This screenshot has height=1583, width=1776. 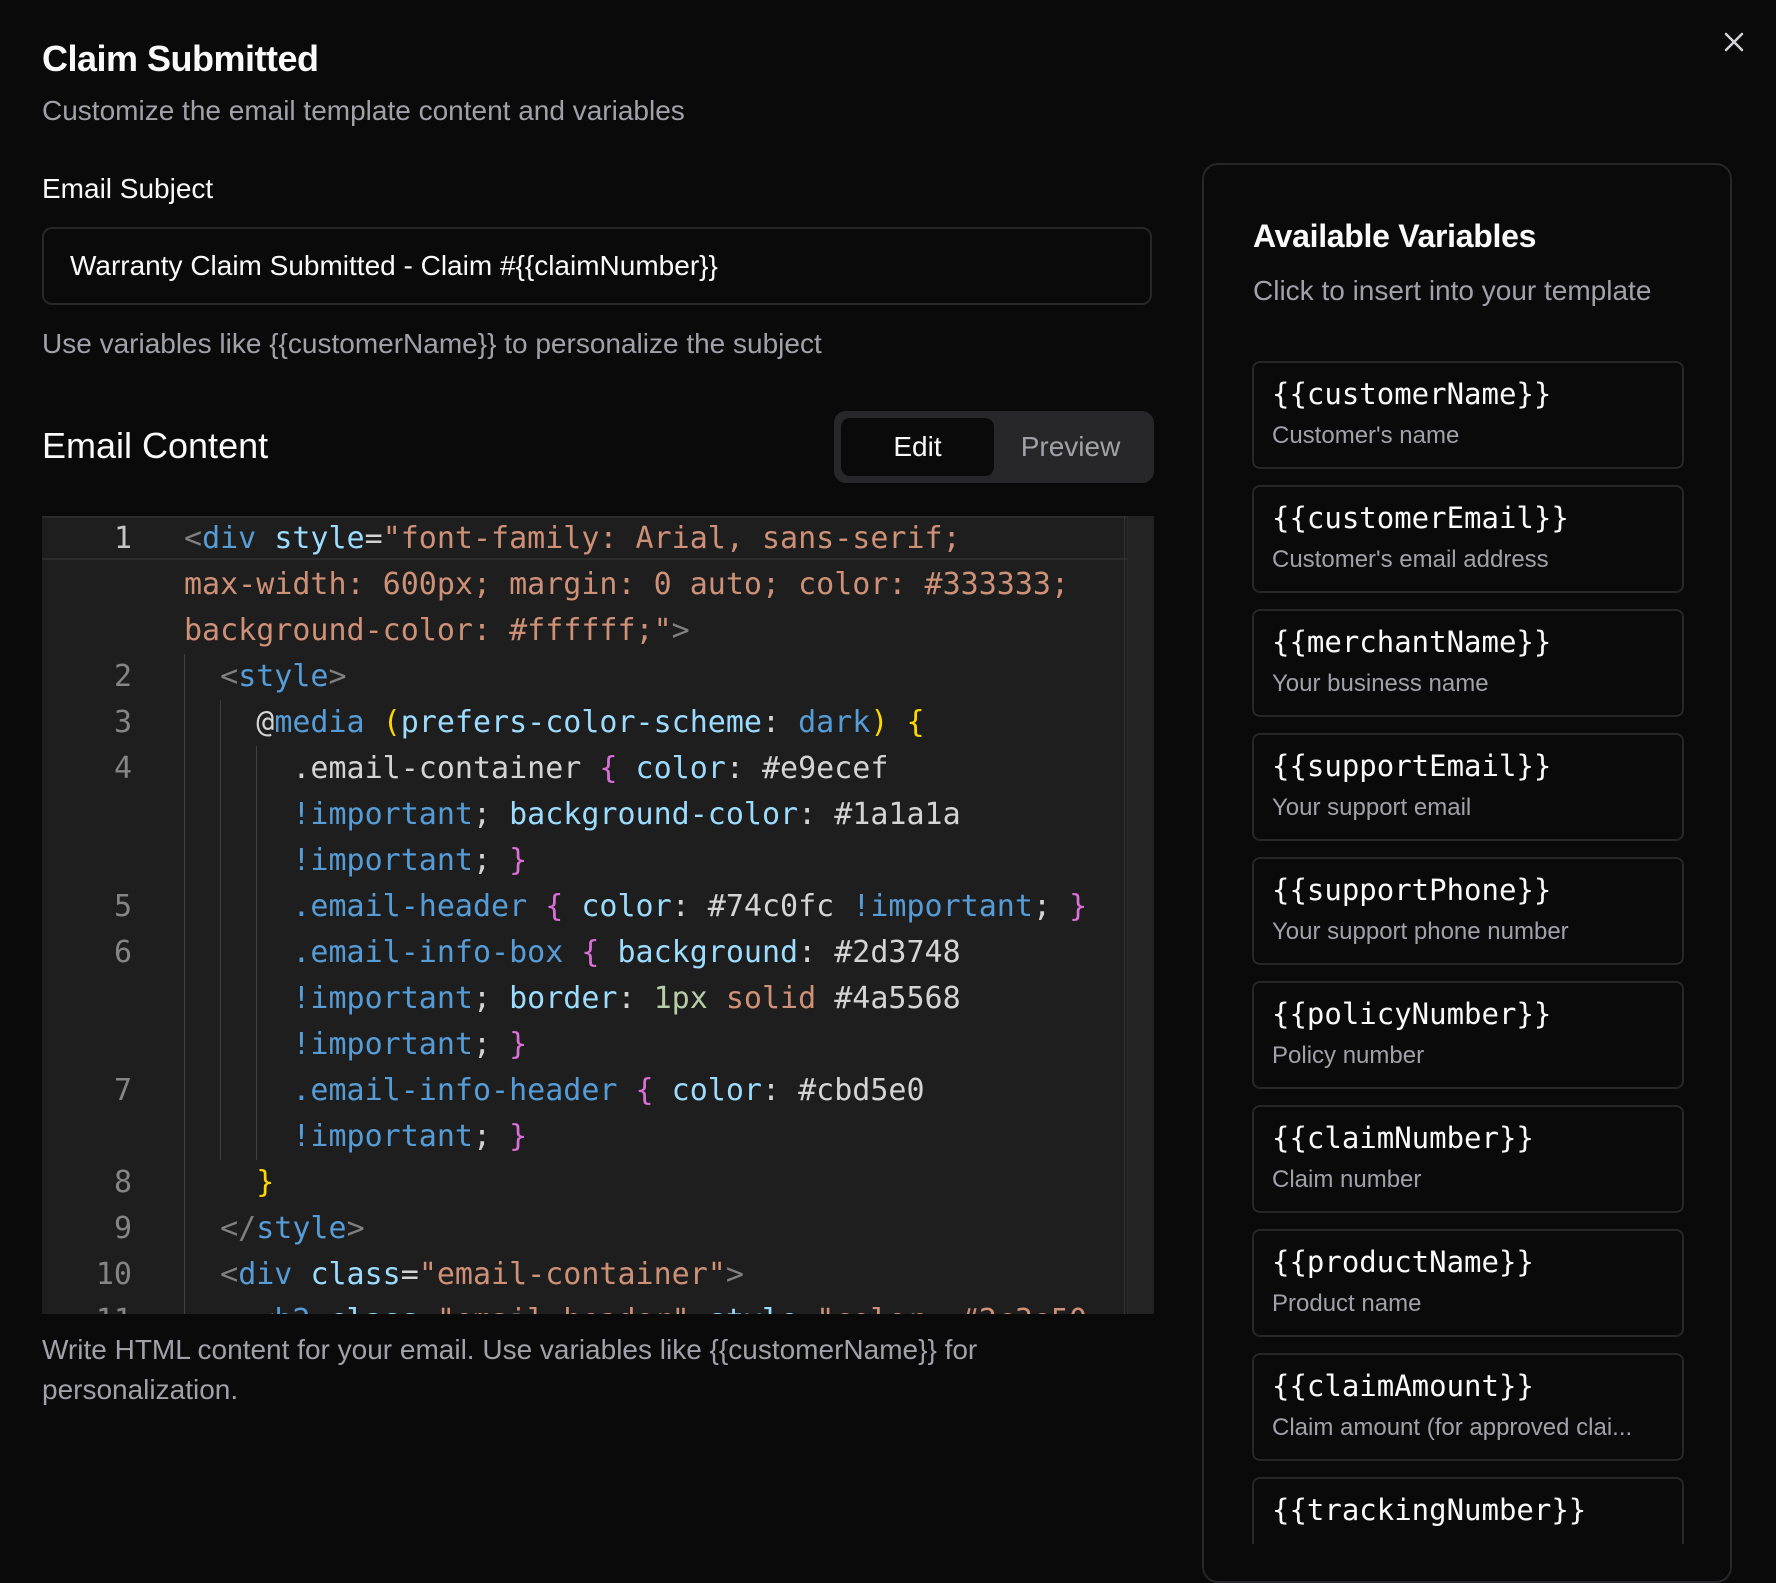 I want to click on dialog-title: Claim Submitted, so click(x=180, y=58).